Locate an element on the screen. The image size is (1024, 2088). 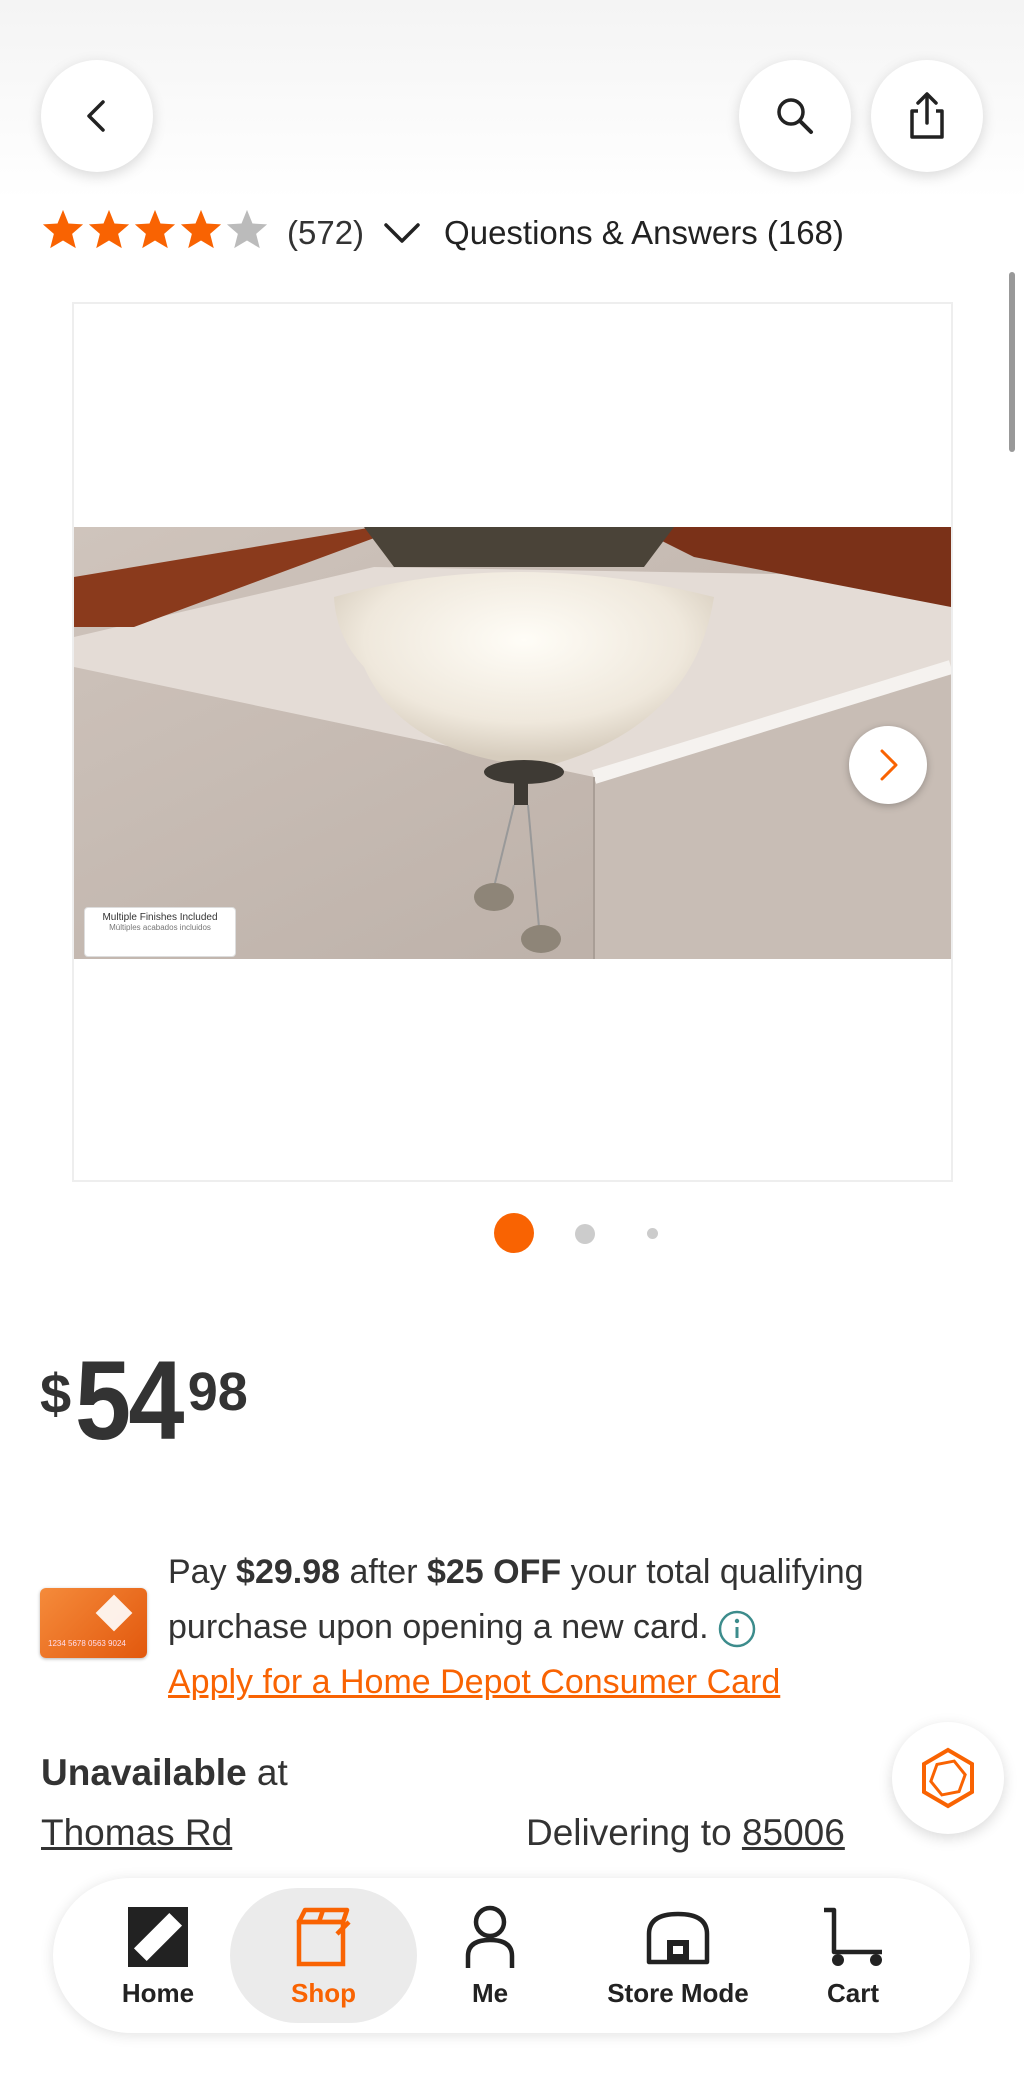
availability-status: Unavailable at is located at coordinates (164, 1773).